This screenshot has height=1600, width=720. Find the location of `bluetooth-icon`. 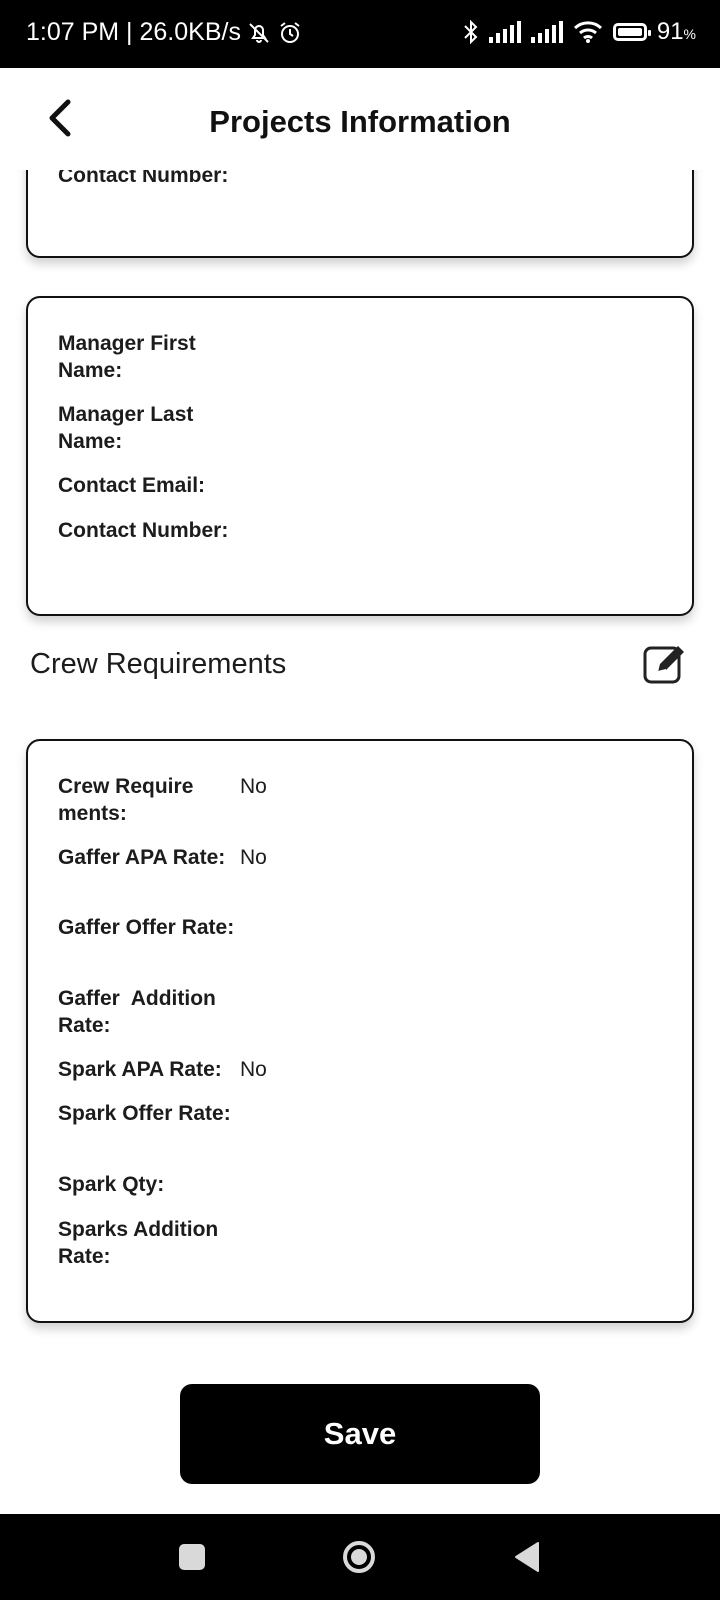

bluetooth-icon is located at coordinates (471, 32).